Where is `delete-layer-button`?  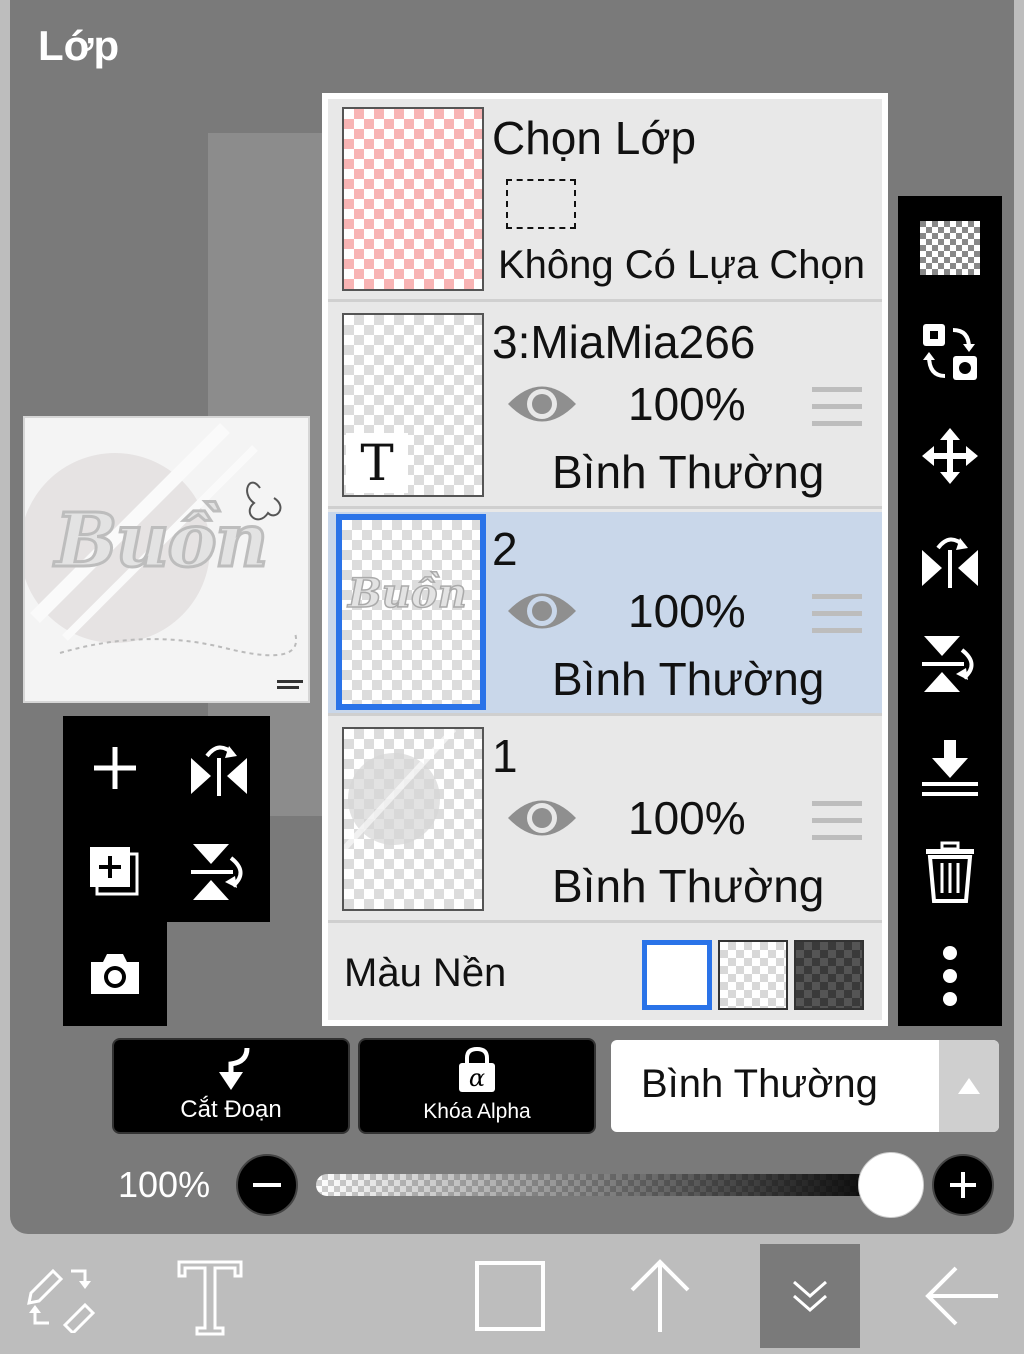 delete-layer-button is located at coordinates (950, 872).